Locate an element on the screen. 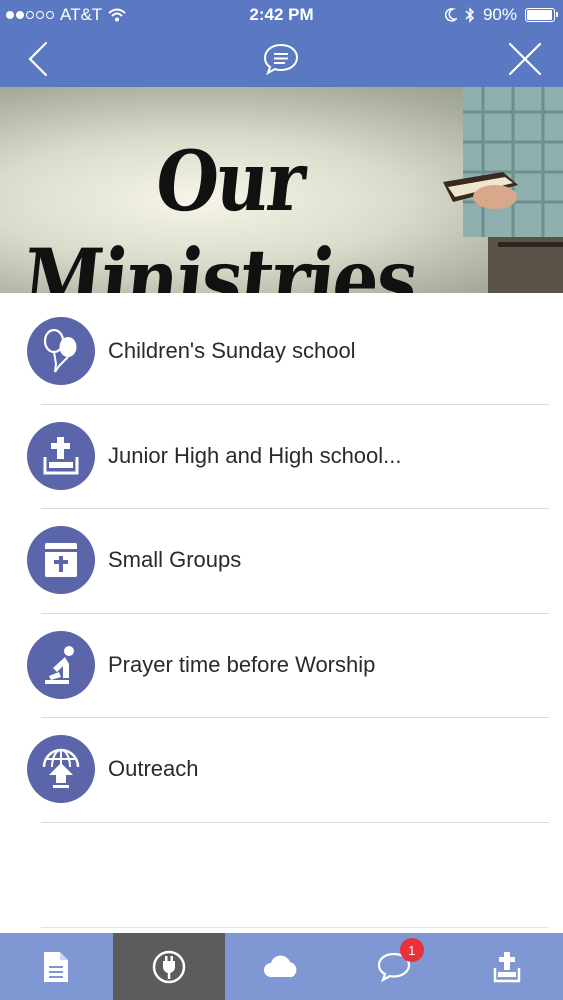 The height and width of the screenshot is (1000, 563). list-item-label: Small Groups is located at coordinates (175, 559).